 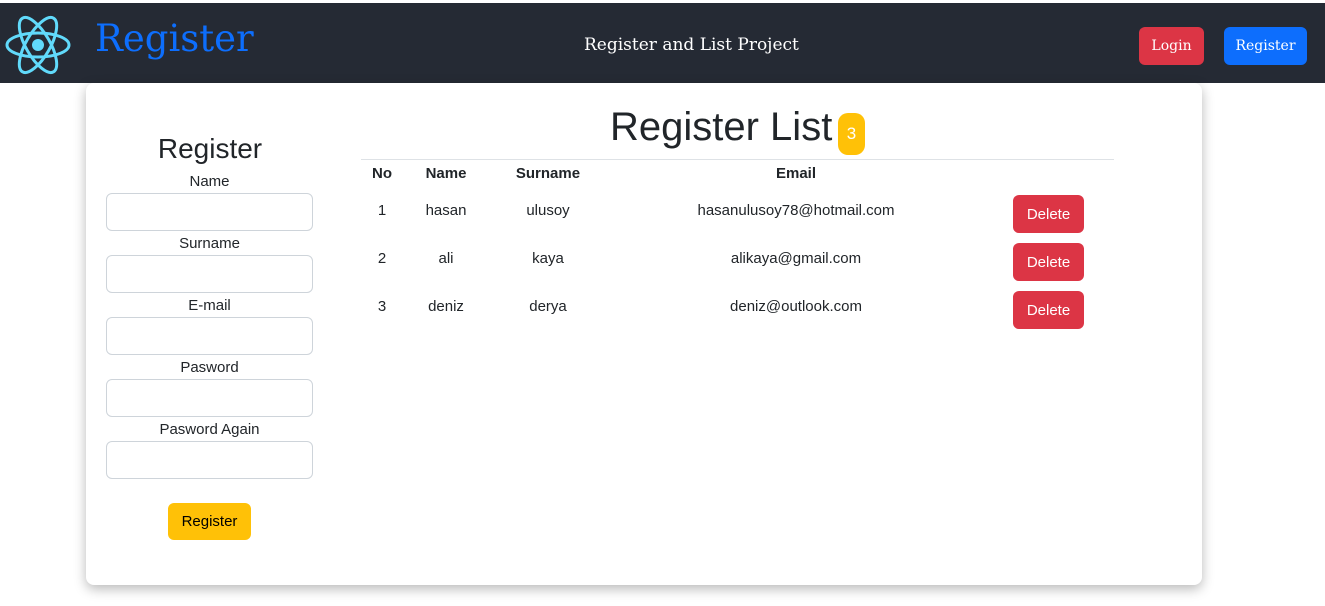 What do you see at coordinates (209, 305) in the screenshot?
I see `email-label: E-mail` at bounding box center [209, 305].